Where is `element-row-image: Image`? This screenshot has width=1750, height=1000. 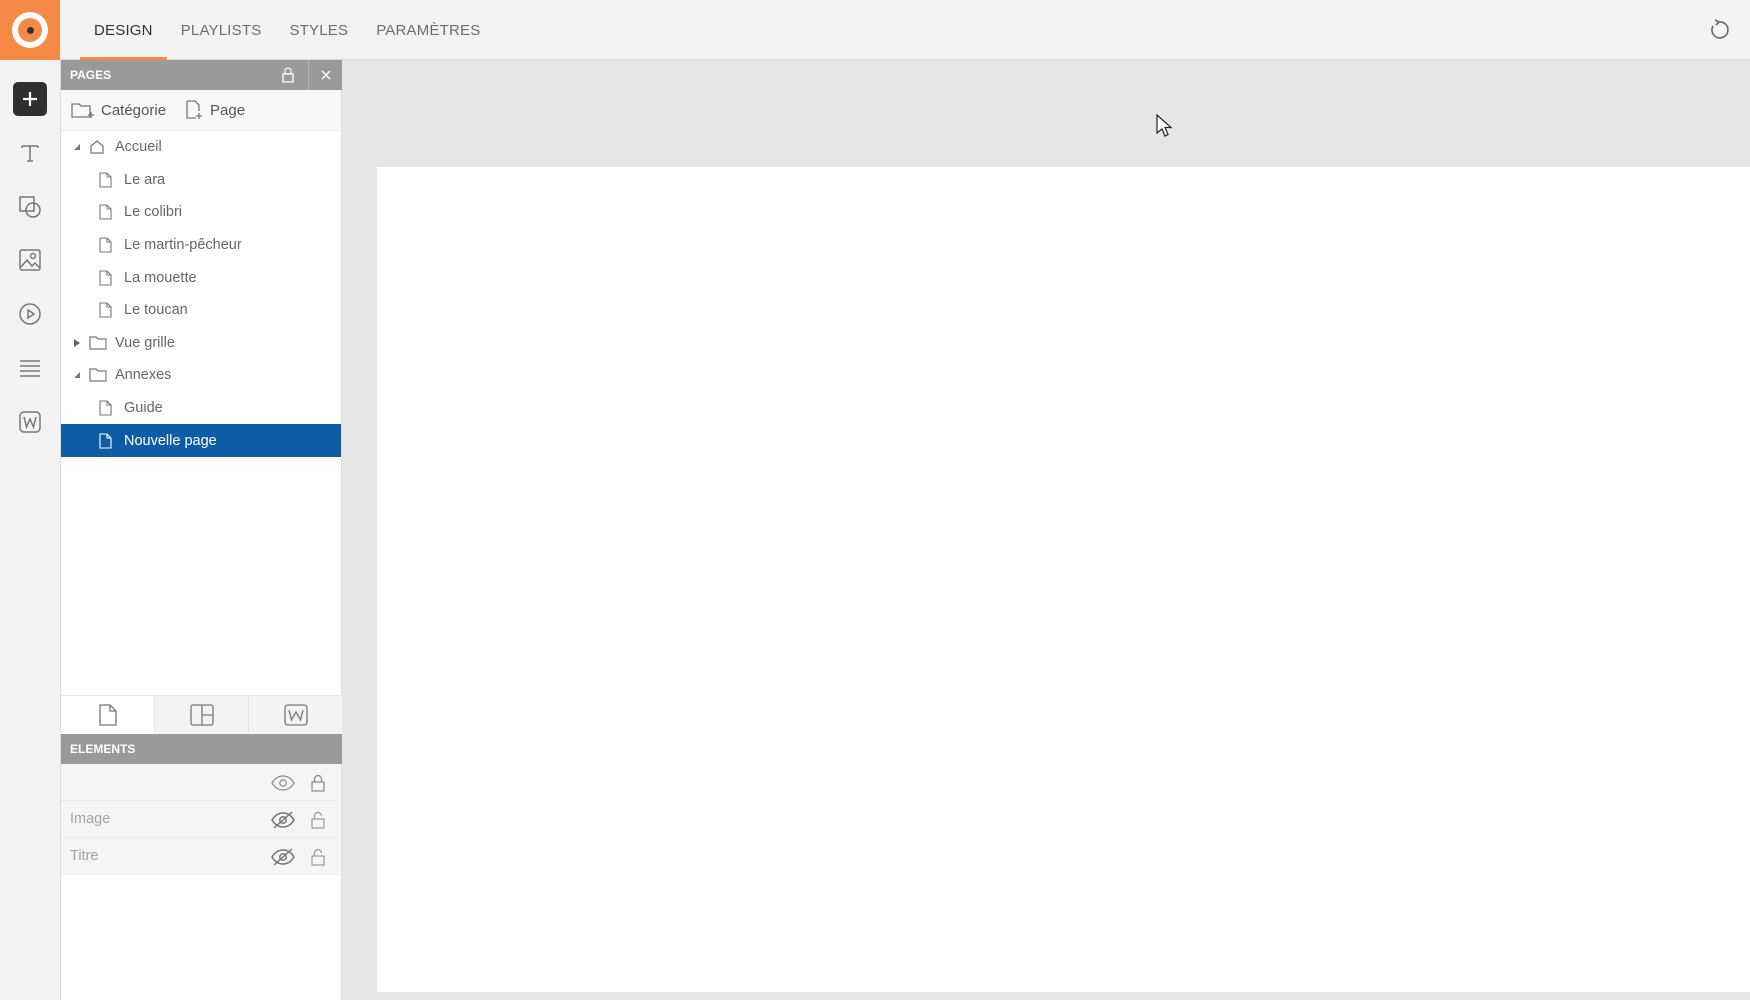
element-row-image: Image is located at coordinates (201, 819).